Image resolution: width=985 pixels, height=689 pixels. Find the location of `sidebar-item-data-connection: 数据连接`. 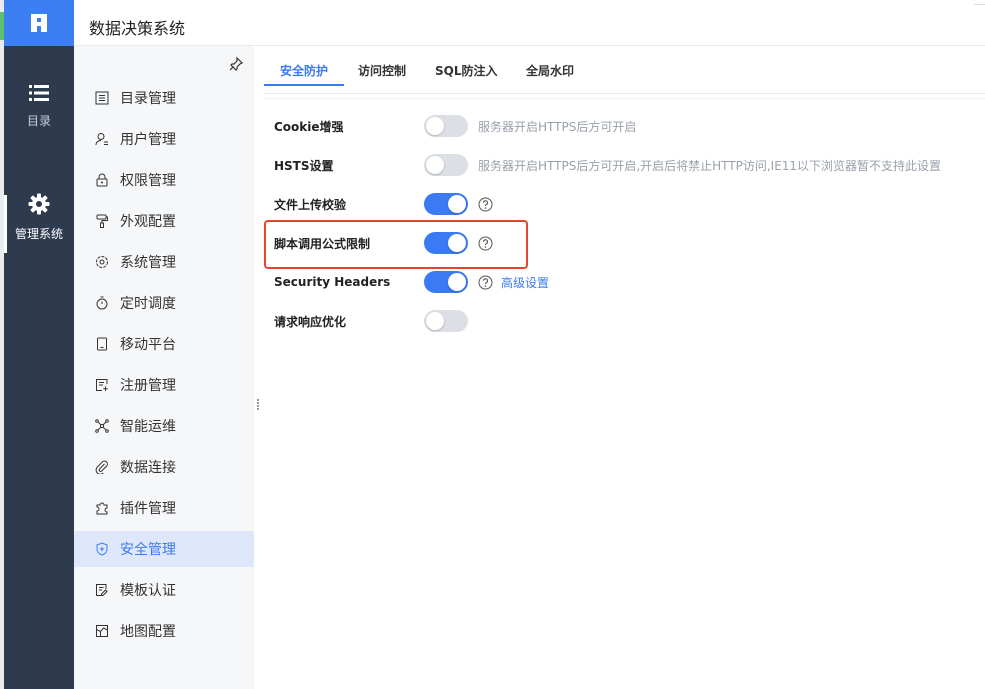

sidebar-item-data-connection: 数据连接 is located at coordinates (164, 467).